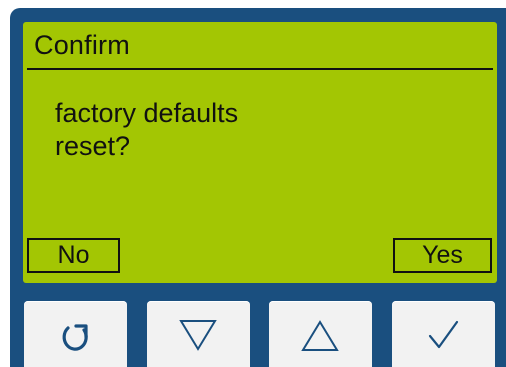 The image size is (506, 367). What do you see at coordinates (260, 69) in the screenshot?
I see `title-divider` at bounding box center [260, 69].